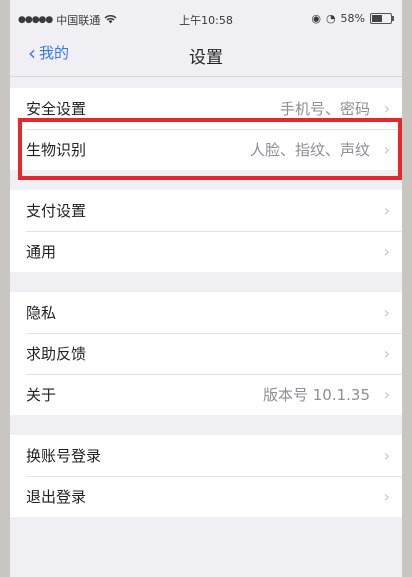 The height and width of the screenshot is (577, 412). I want to click on privacy-row: 隐私 ›, so click(206, 312).